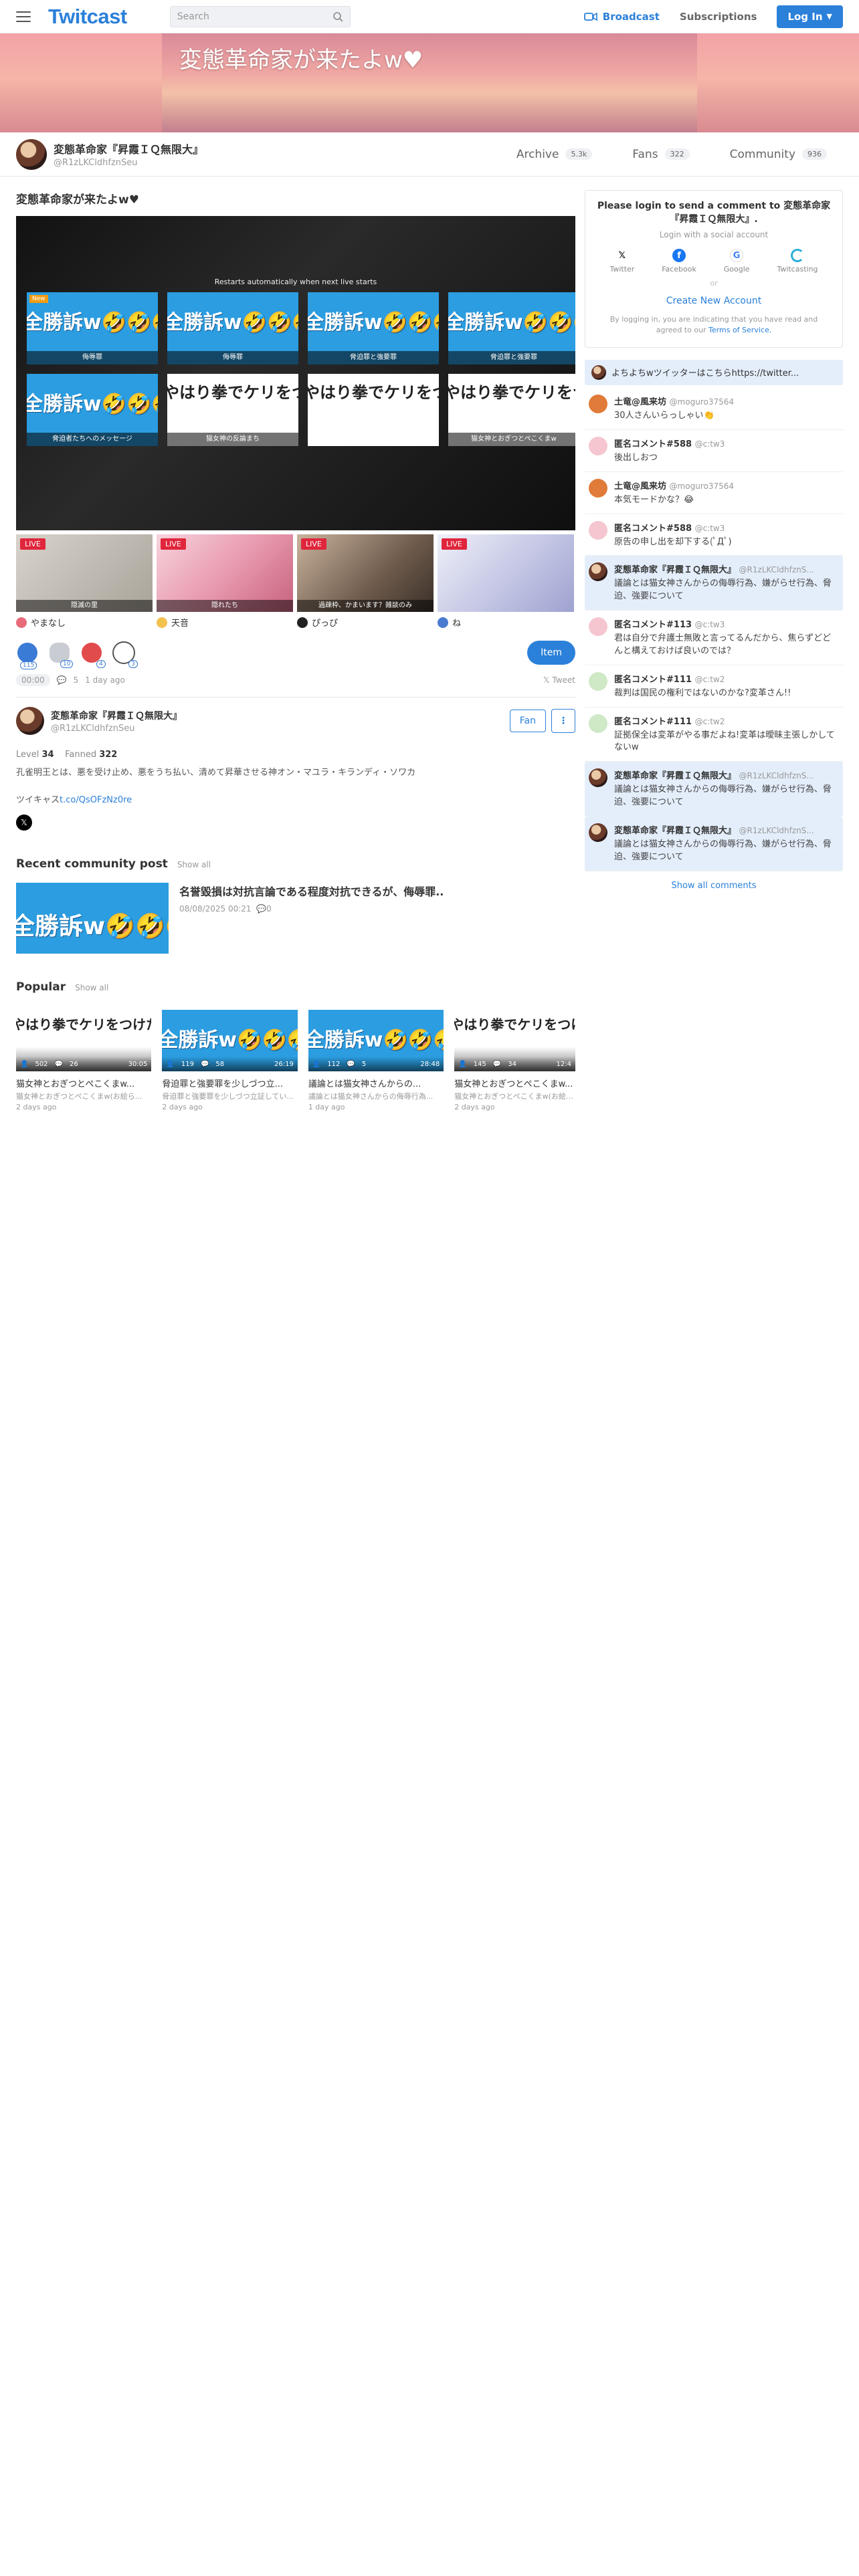  Describe the element at coordinates (91, 987) in the screenshot. I see `popular-show-all: Show all` at that location.